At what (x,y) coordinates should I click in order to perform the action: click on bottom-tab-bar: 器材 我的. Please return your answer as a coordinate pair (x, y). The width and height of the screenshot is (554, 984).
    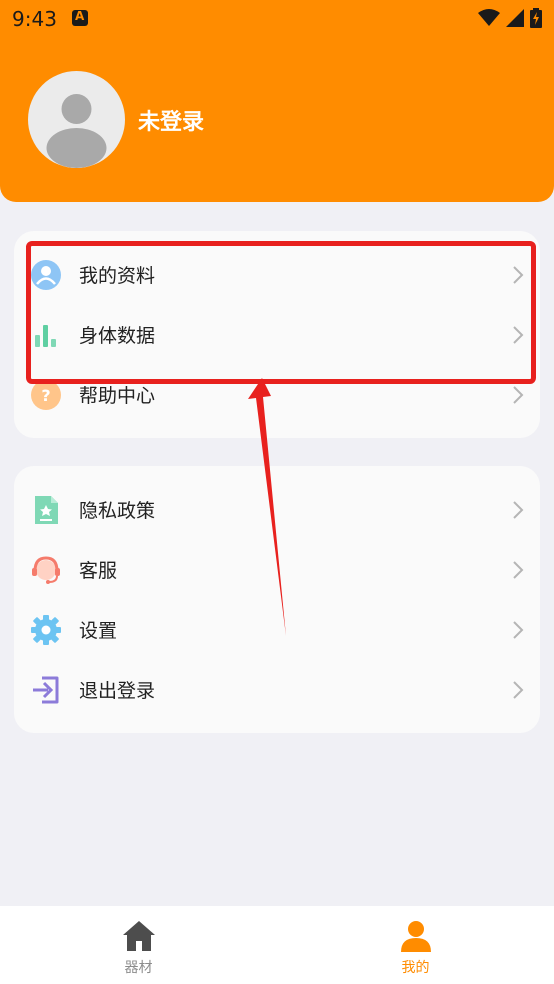
    Looking at the image, I should click on (277, 945).